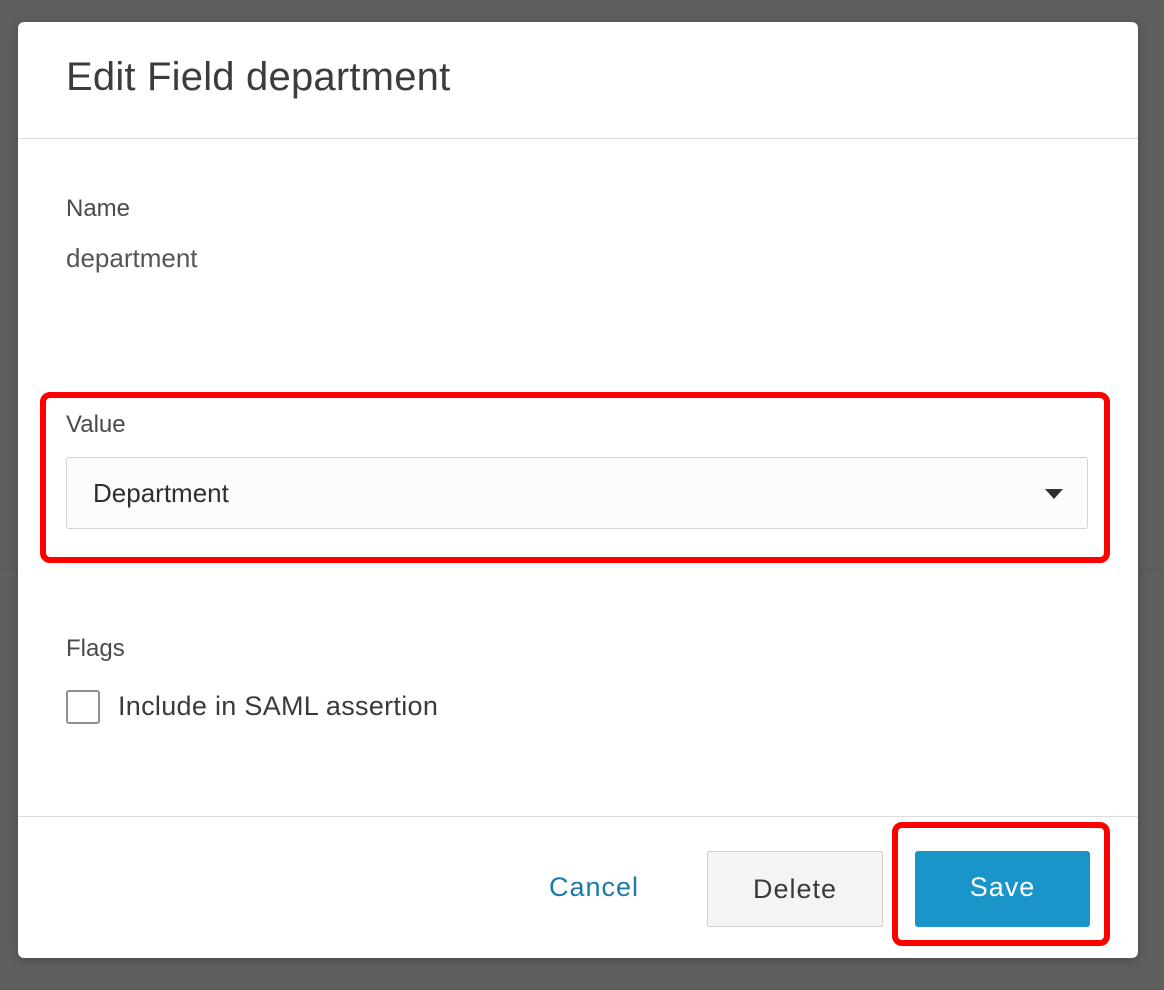  I want to click on include-in-saml-label: Include in SAML assertion, so click(278, 706).